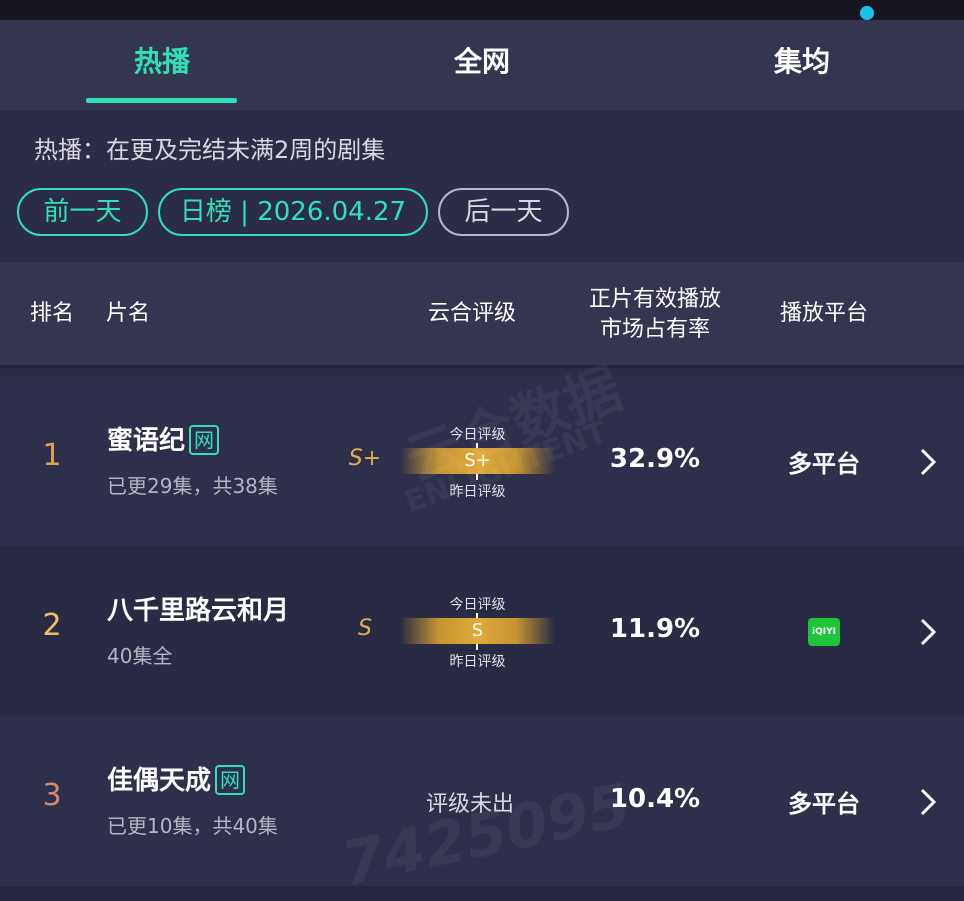 This screenshot has height=901, width=964. Describe the element at coordinates (162, 65) in the screenshot. I see `tab-hot: 热播` at that location.